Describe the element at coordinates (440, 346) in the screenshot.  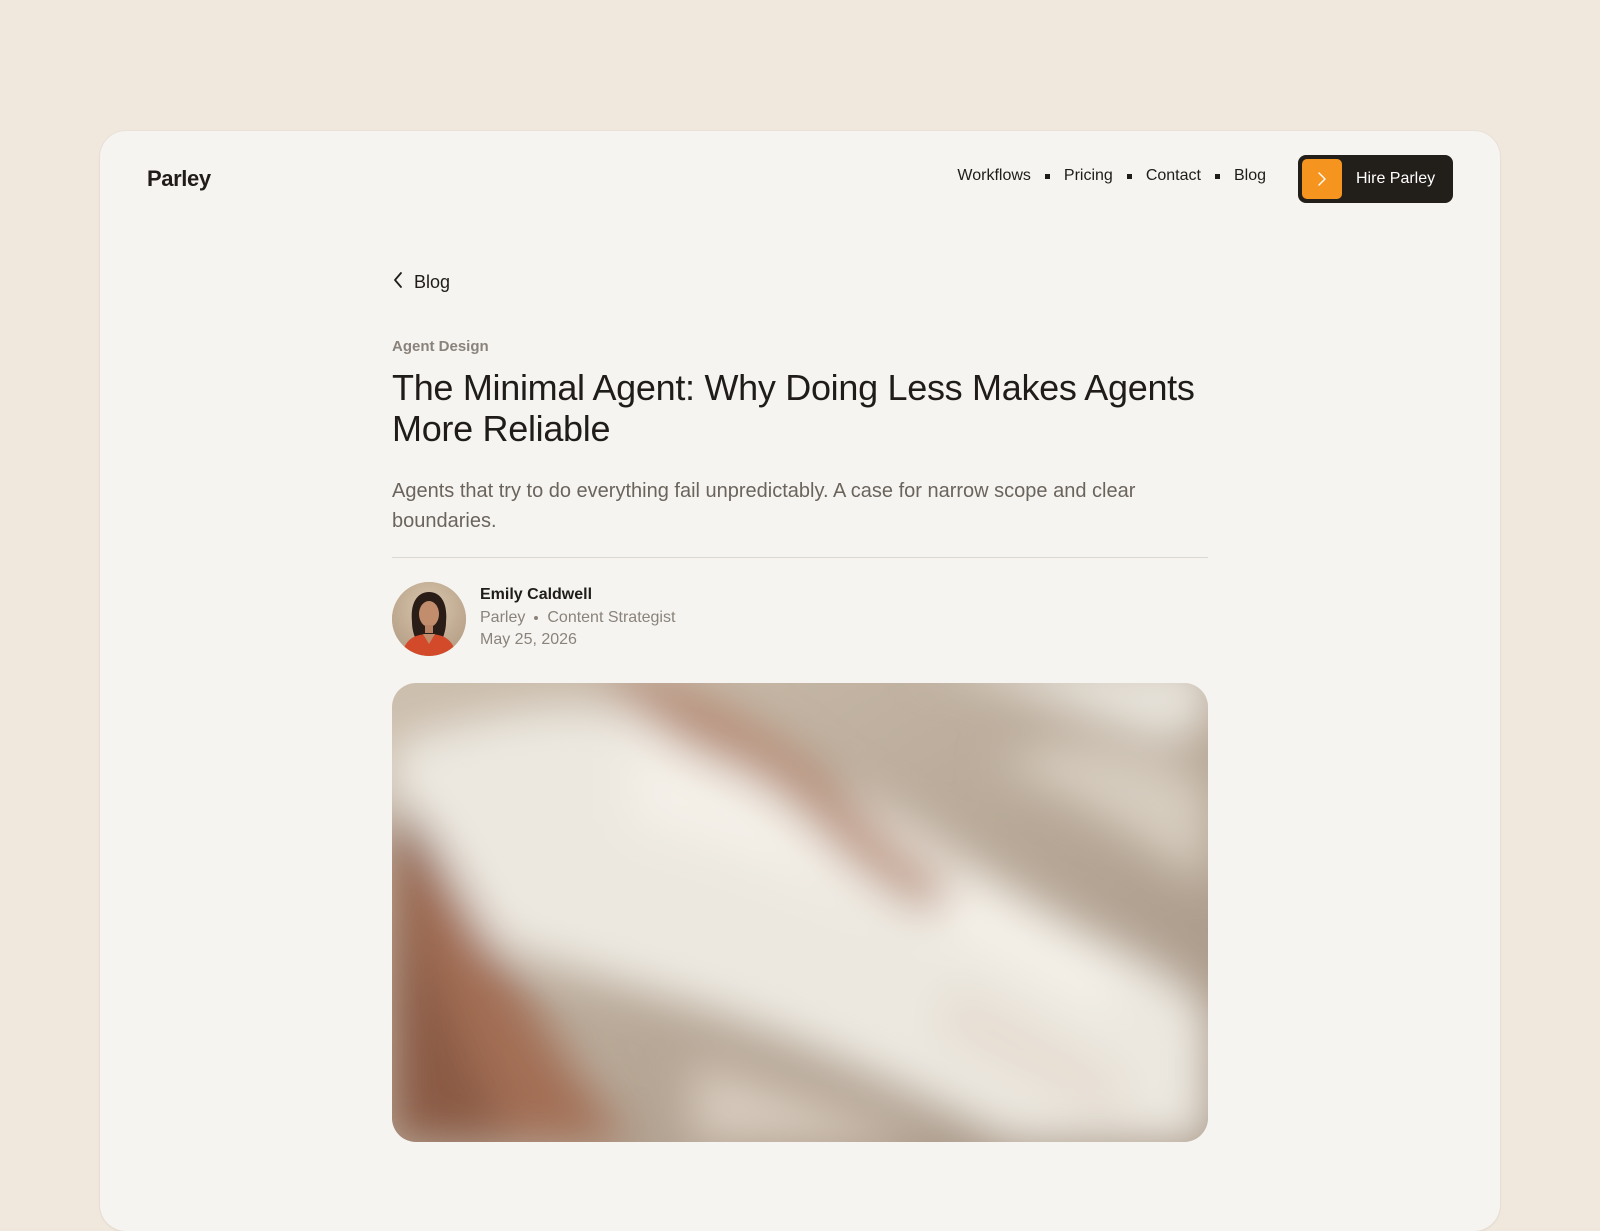
I see `article-category: Agent Design` at that location.